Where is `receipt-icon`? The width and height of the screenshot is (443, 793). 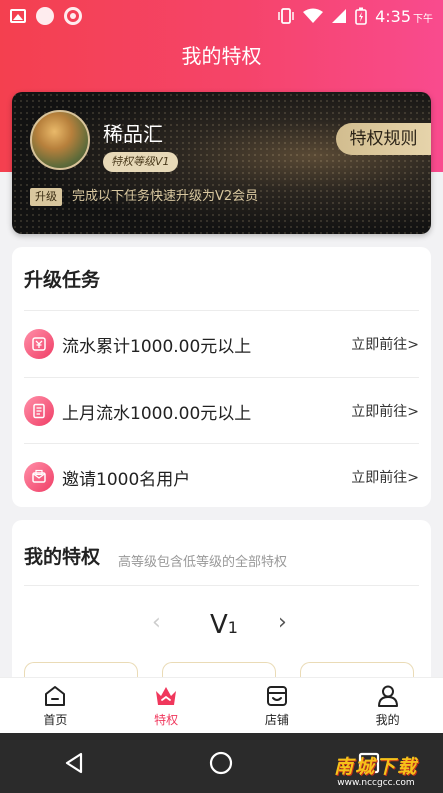
receipt-icon is located at coordinates (39, 411).